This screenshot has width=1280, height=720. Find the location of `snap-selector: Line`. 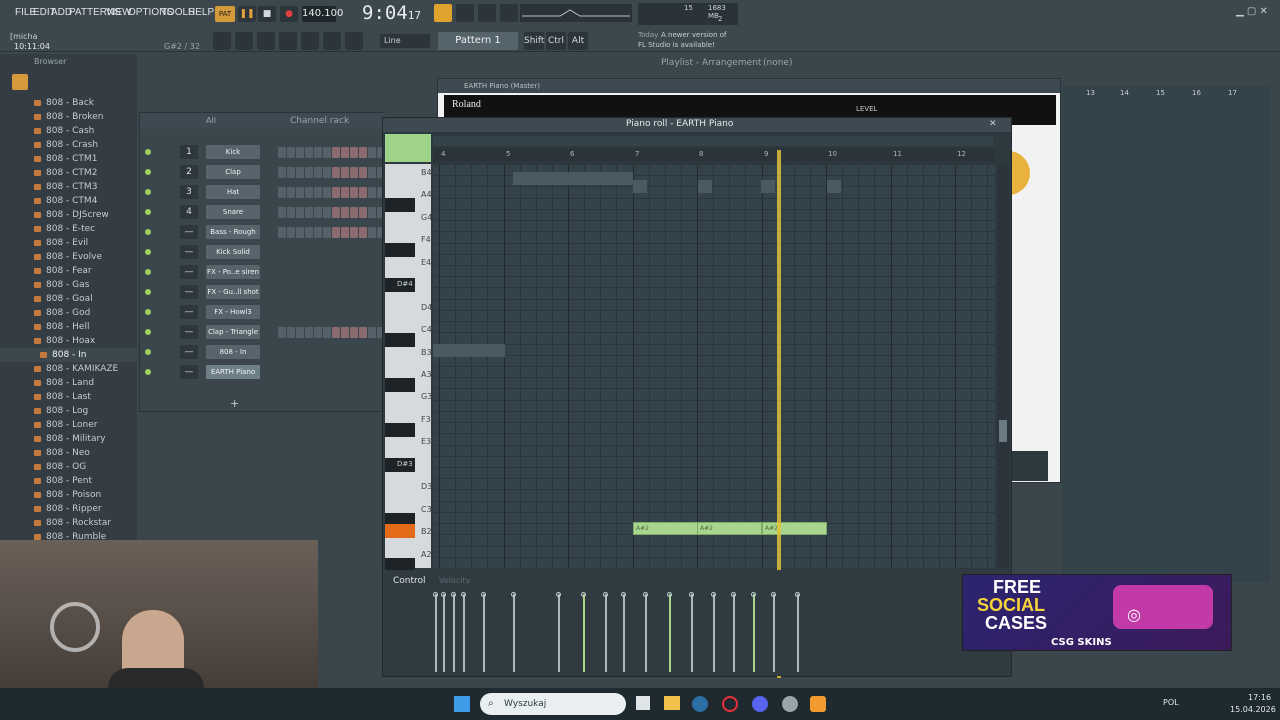

snap-selector: Line is located at coordinates (405, 41).